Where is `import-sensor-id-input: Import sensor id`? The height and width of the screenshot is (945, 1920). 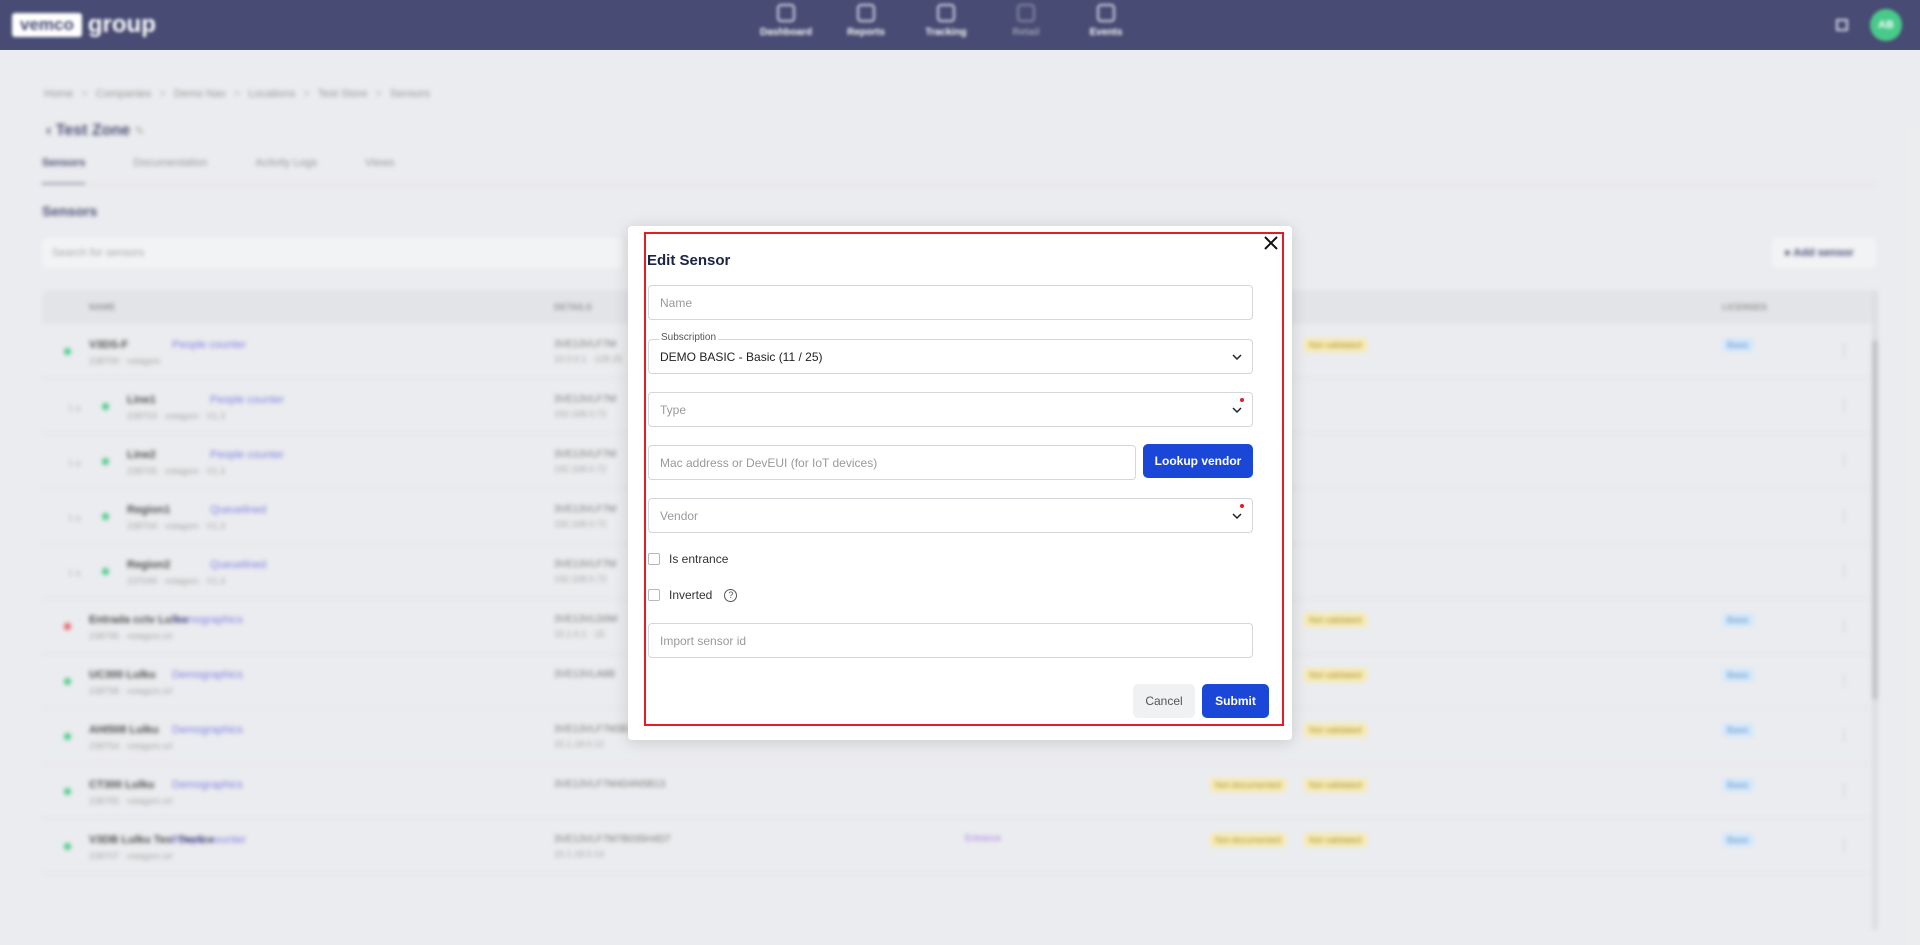 import-sensor-id-input: Import sensor id is located at coordinates (950, 640).